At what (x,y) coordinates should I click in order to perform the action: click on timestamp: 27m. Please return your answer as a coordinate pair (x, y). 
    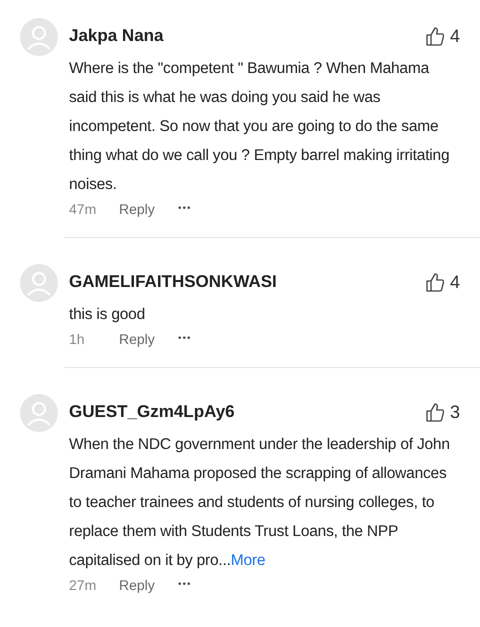
    Looking at the image, I should click on (83, 585).